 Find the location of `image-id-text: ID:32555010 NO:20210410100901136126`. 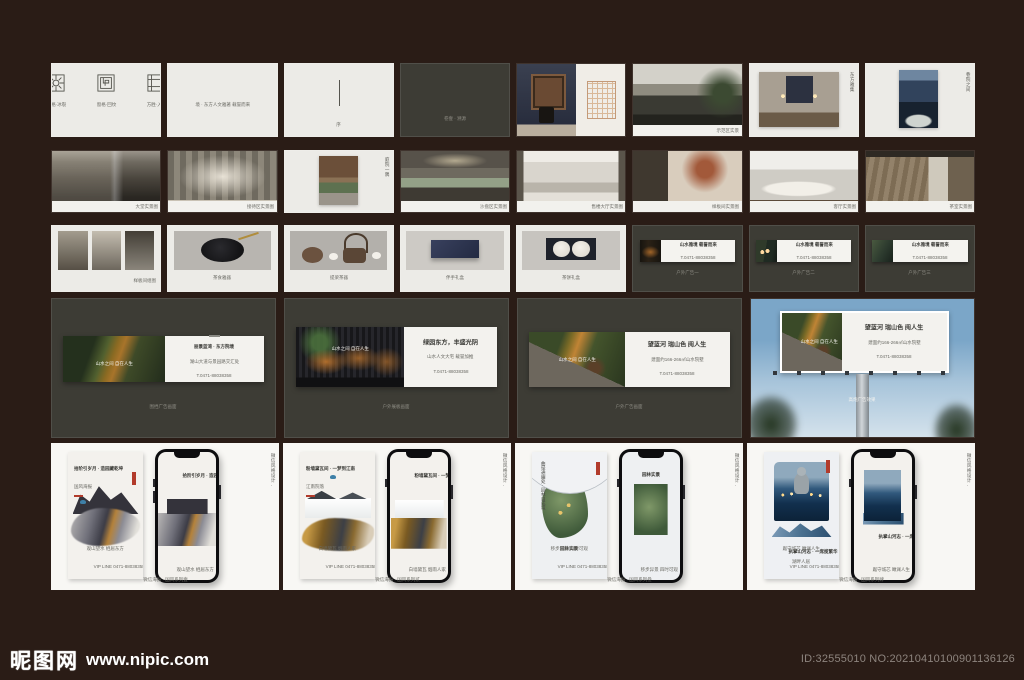

image-id-text: ID:32555010 NO:20210410100901136126 is located at coordinates (907, 659).